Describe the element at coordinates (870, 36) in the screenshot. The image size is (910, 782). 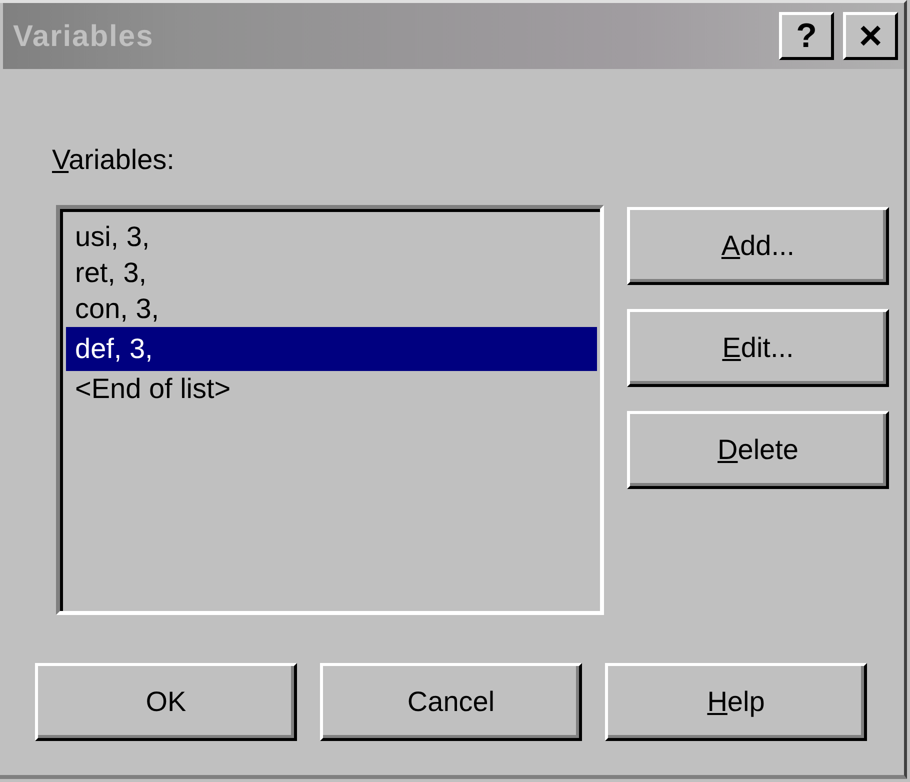
I see `close-button: ×` at that location.